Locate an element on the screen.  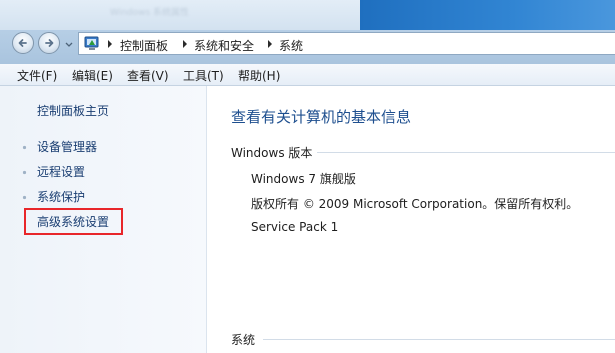
chevron-down-icon is located at coordinates (69, 44).